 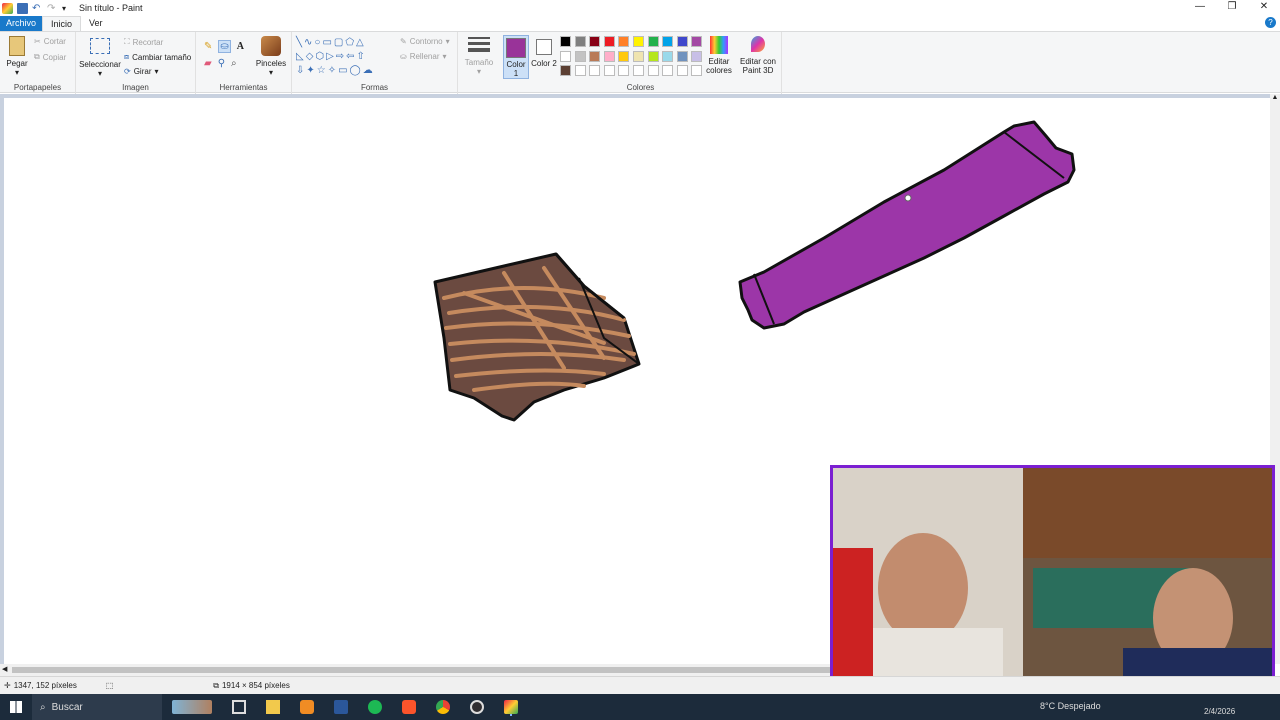 I want to click on redo-icon: ↷, so click(x=52, y=8).